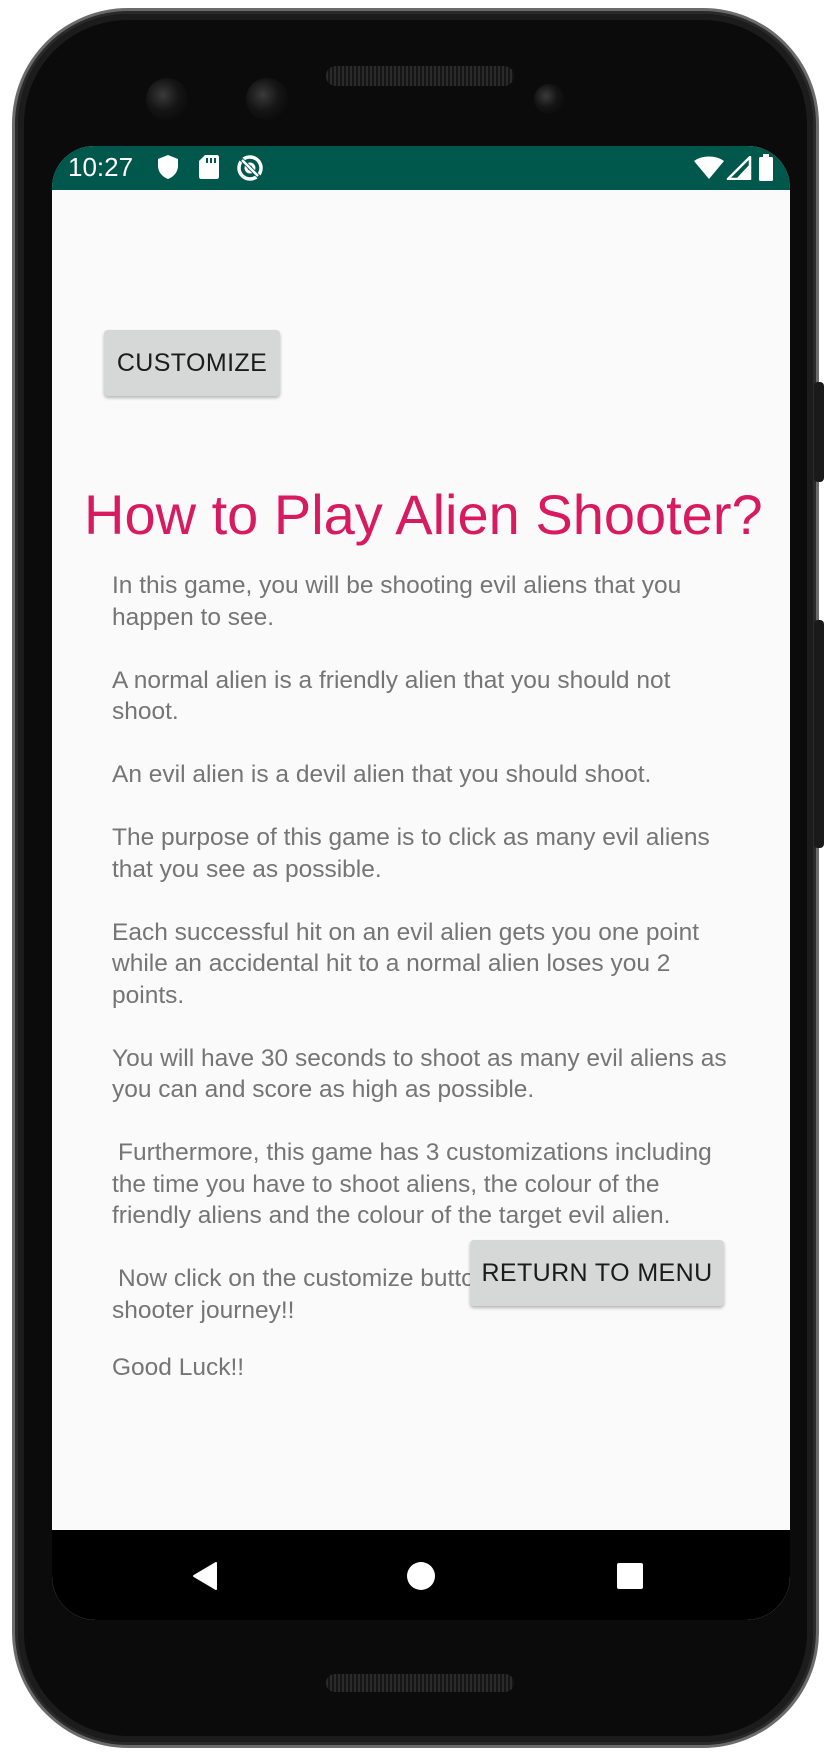 The image size is (831, 1756). I want to click on battery-icon, so click(766, 167).